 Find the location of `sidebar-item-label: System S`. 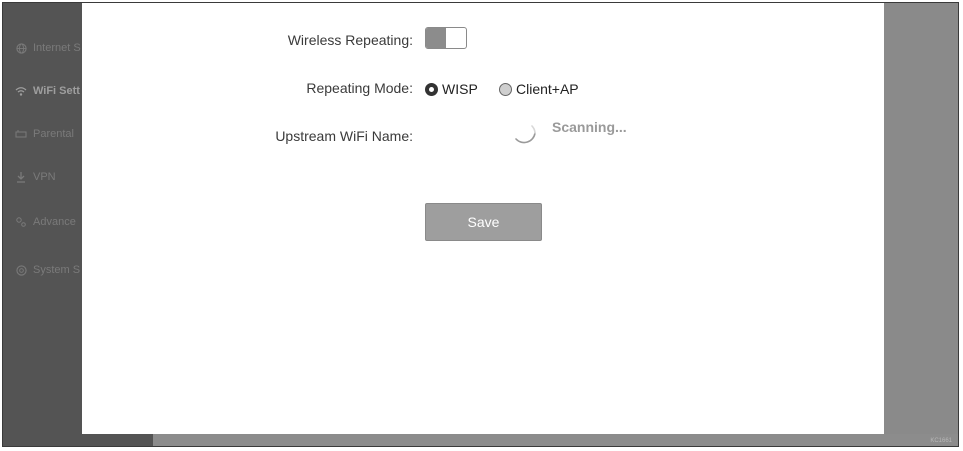

sidebar-item-label: System S is located at coordinates (57, 270).